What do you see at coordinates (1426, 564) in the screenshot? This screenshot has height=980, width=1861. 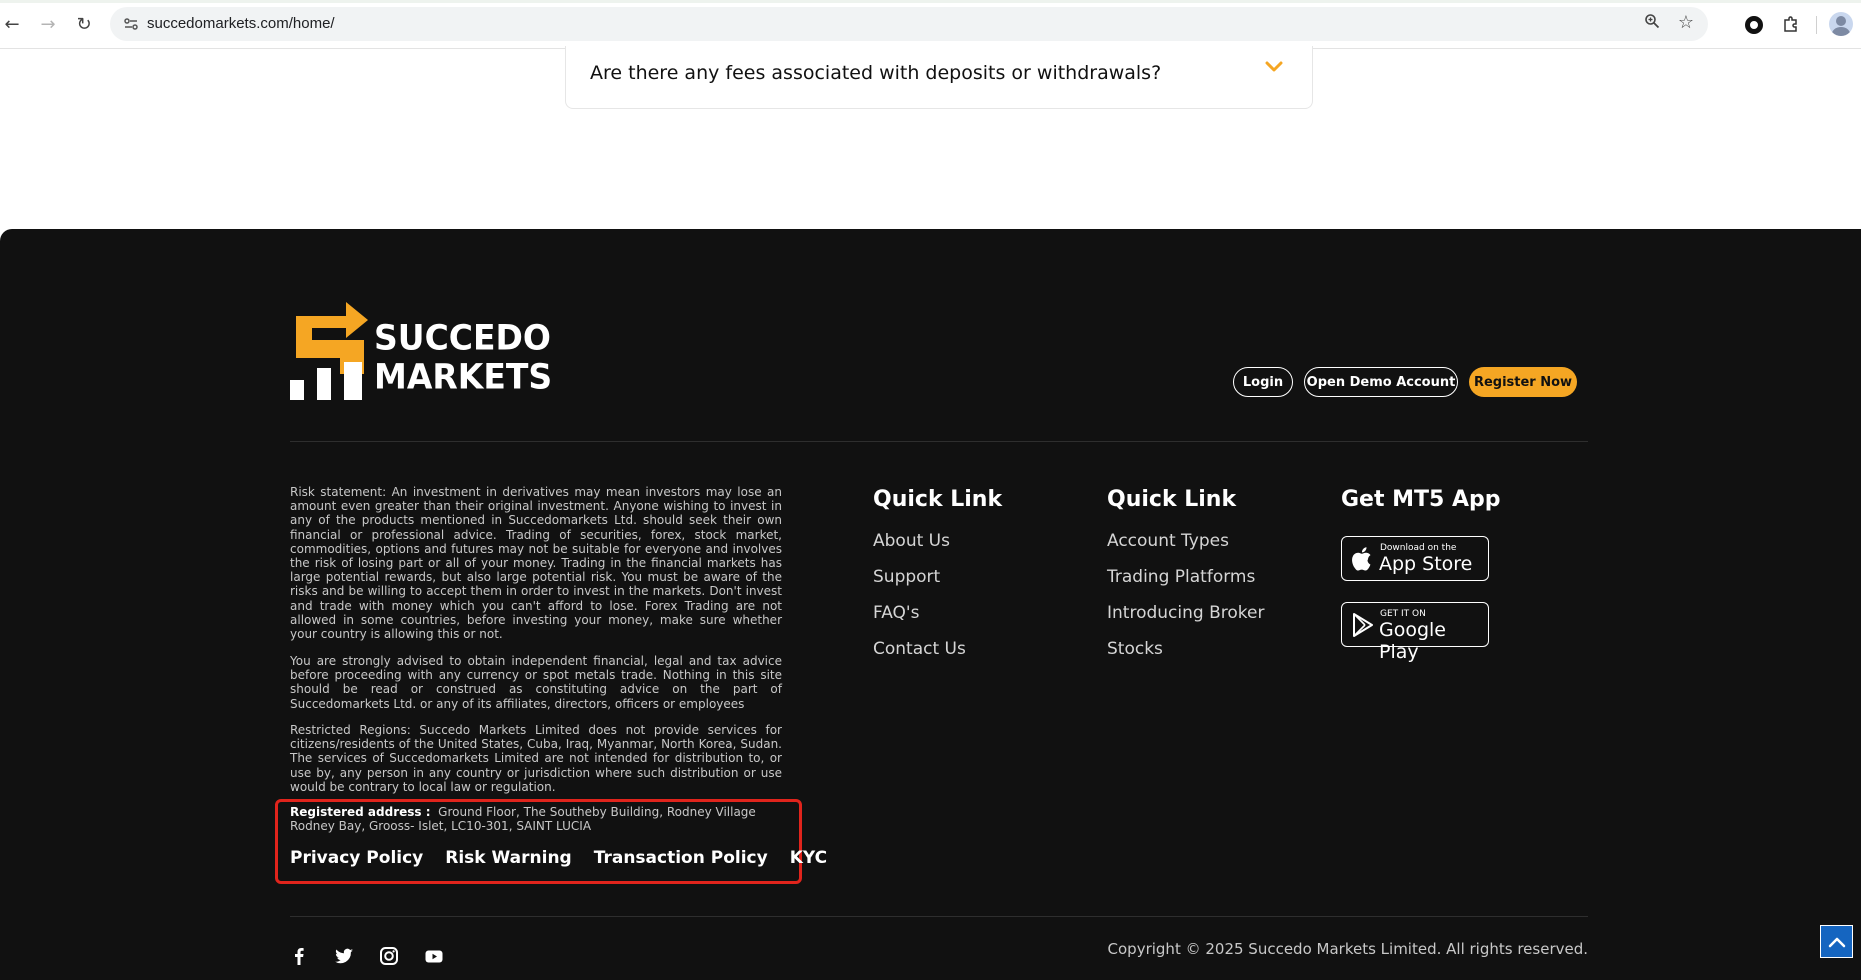 I see `appstore-big-text: App Store` at bounding box center [1426, 564].